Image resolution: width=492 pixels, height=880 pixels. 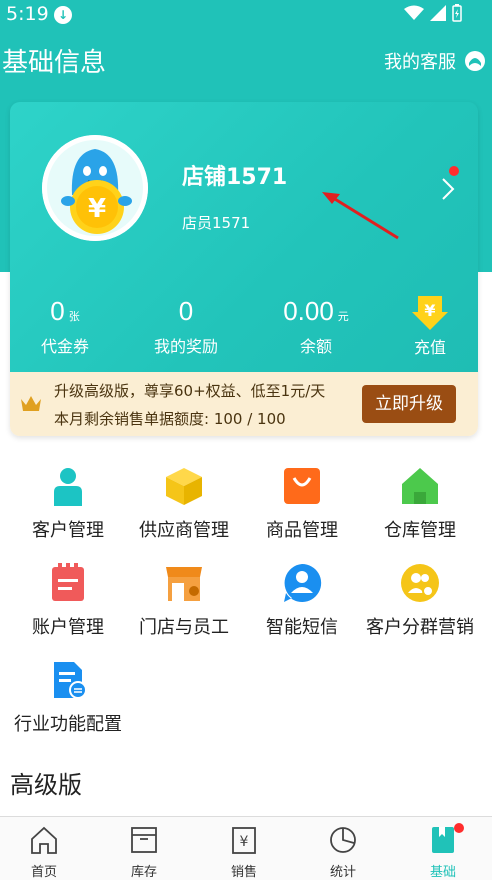 What do you see at coordinates (68, 487) in the screenshot?
I see `customer-icon` at bounding box center [68, 487].